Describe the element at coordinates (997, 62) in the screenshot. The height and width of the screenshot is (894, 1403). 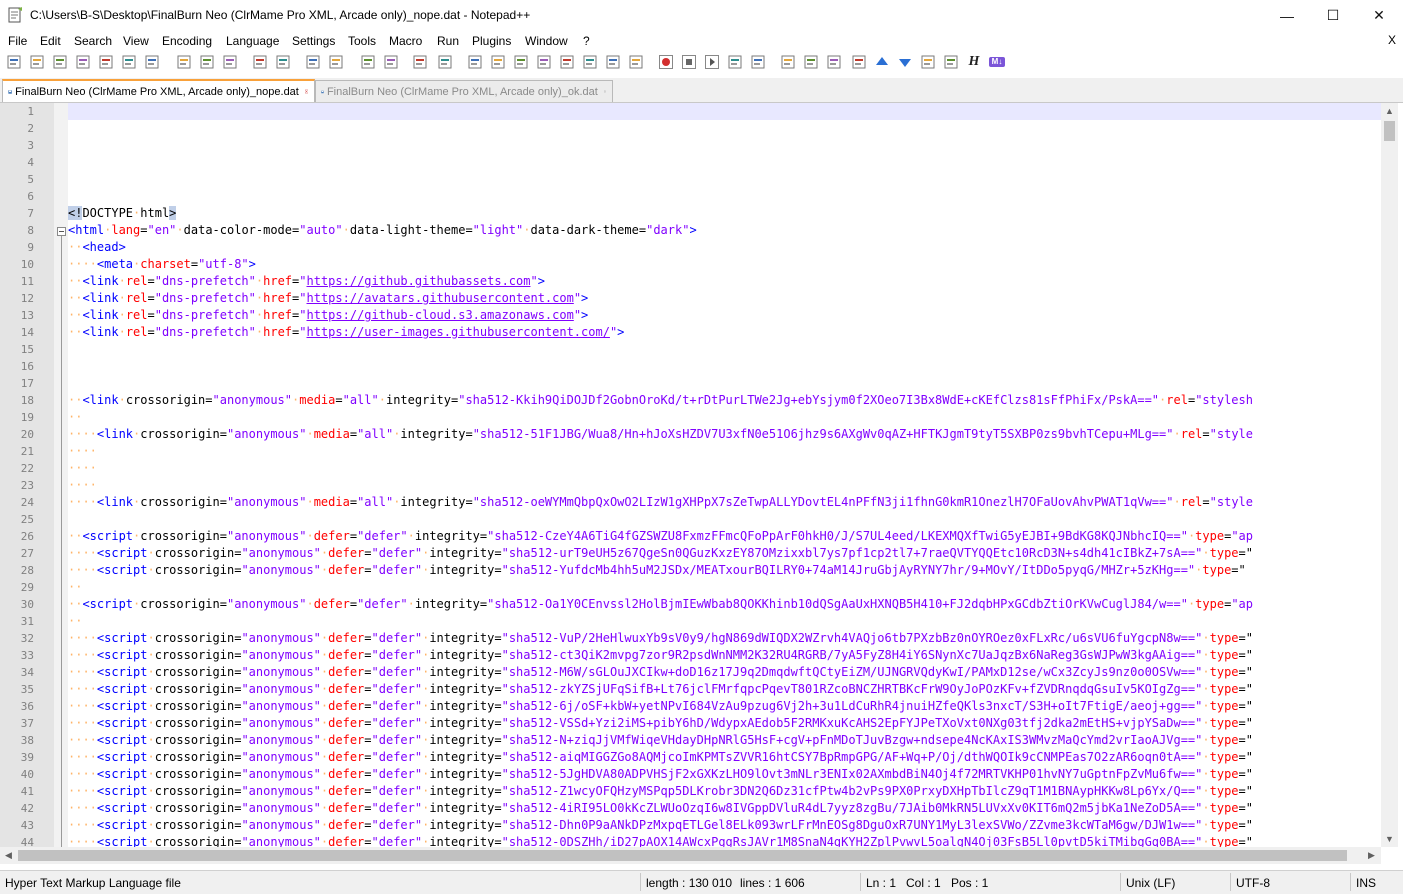
I see `markdown-icon: M↓` at that location.